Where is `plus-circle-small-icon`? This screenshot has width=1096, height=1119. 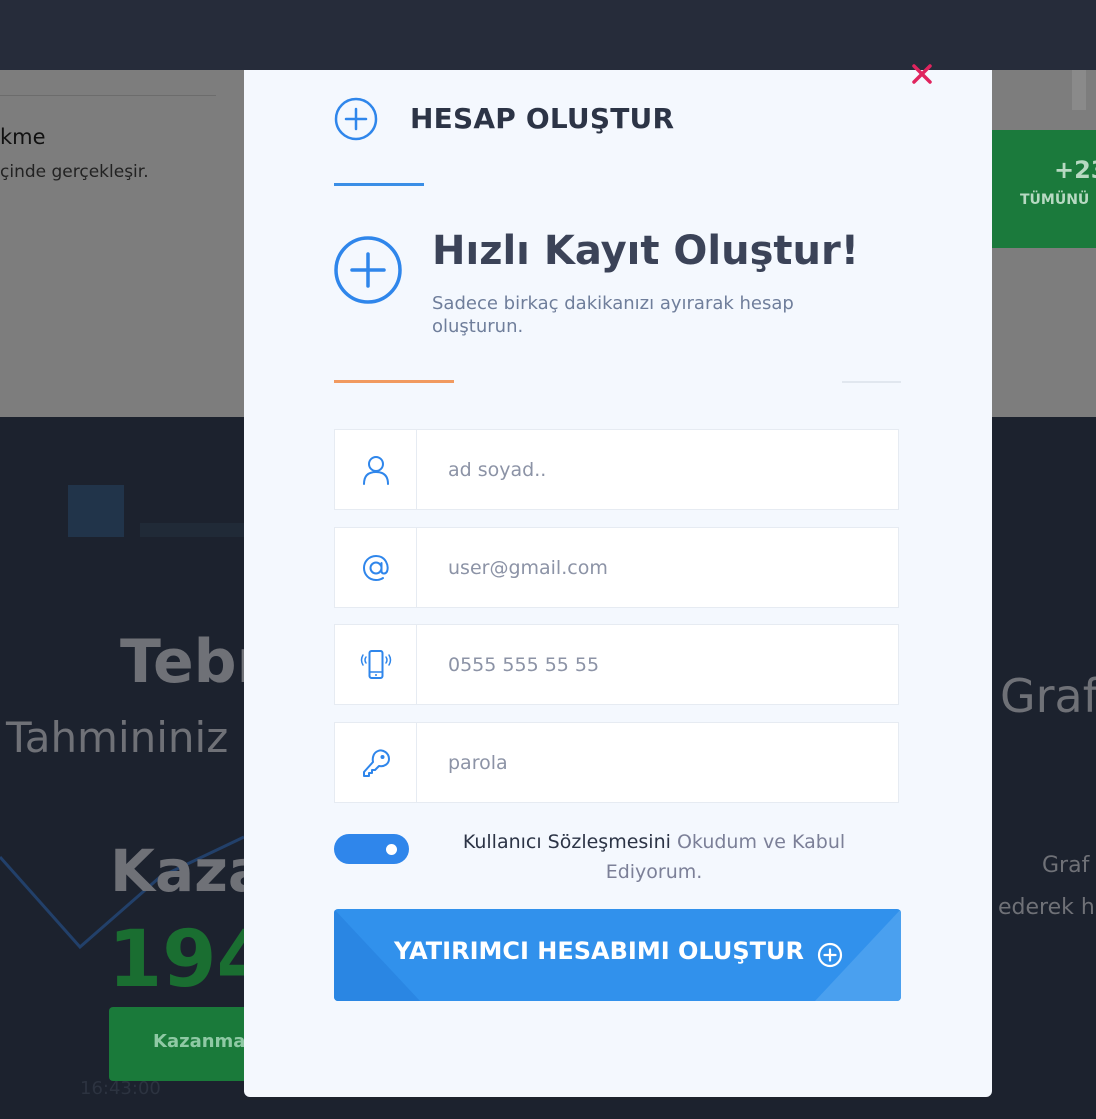
plus-circle-small-icon is located at coordinates (830, 955).